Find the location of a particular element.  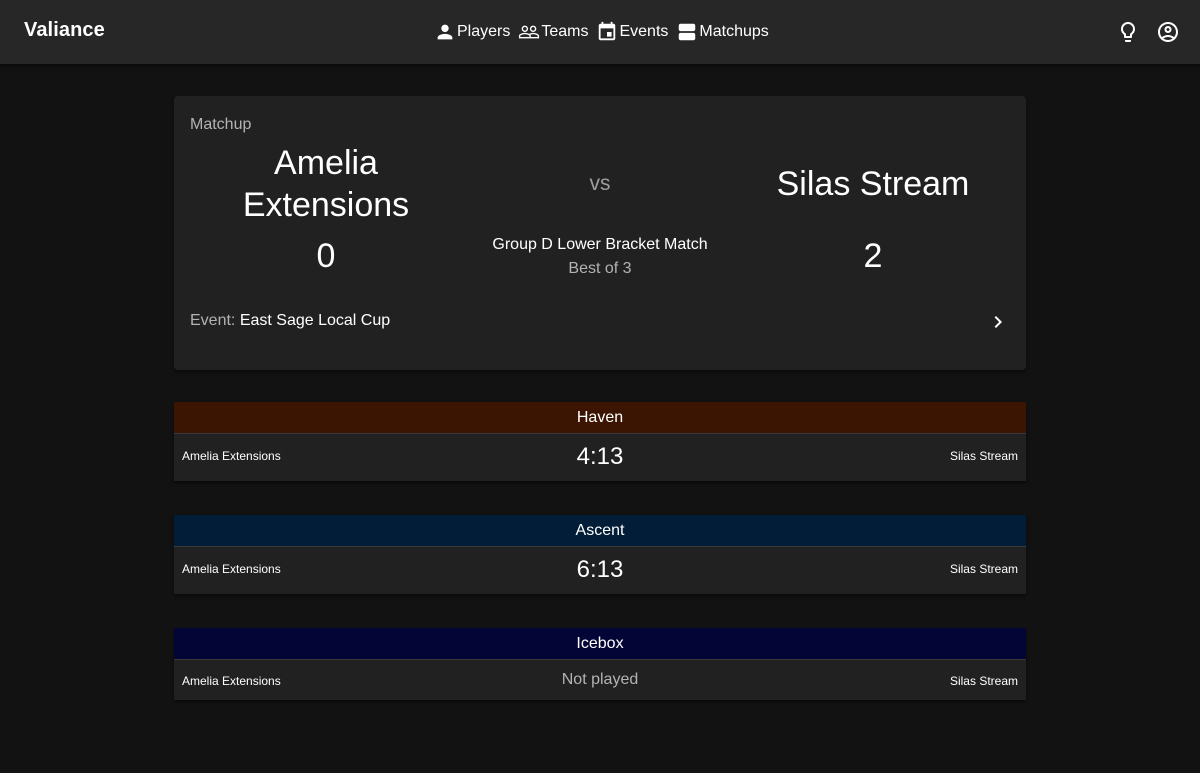

matchups-icon is located at coordinates (687, 32).